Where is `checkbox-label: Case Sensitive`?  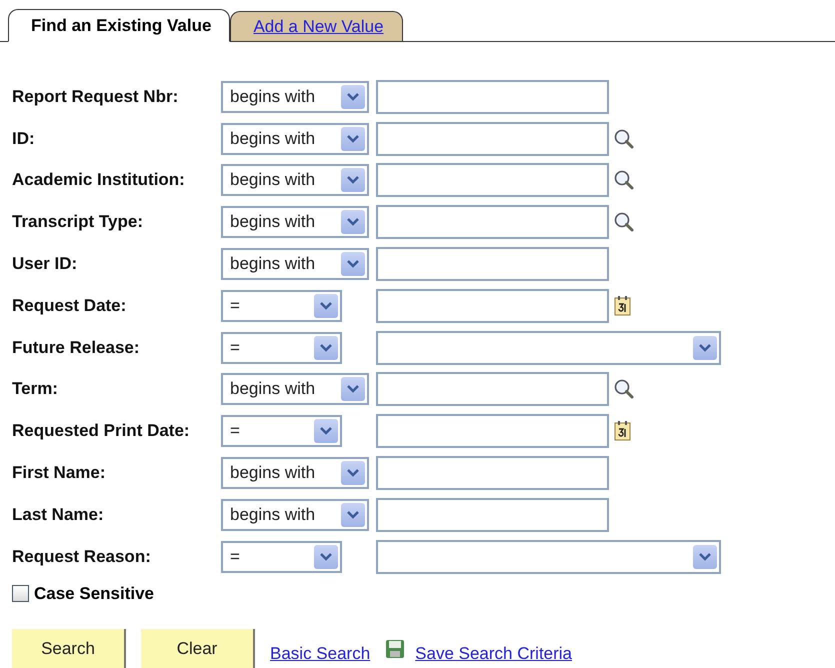
checkbox-label: Case Sensitive is located at coordinates (94, 594).